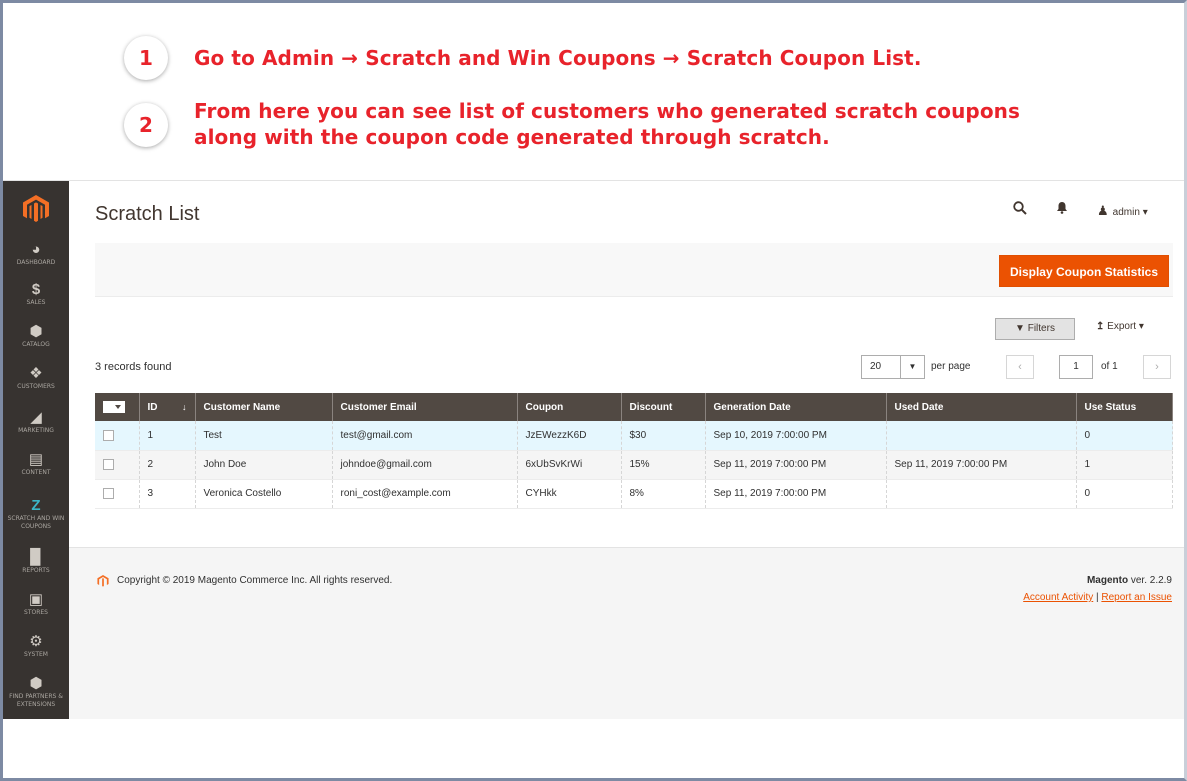  Describe the element at coordinates (36, 562) in the screenshot. I see `sidebar-item-reports: ▉ REPORTS` at that location.